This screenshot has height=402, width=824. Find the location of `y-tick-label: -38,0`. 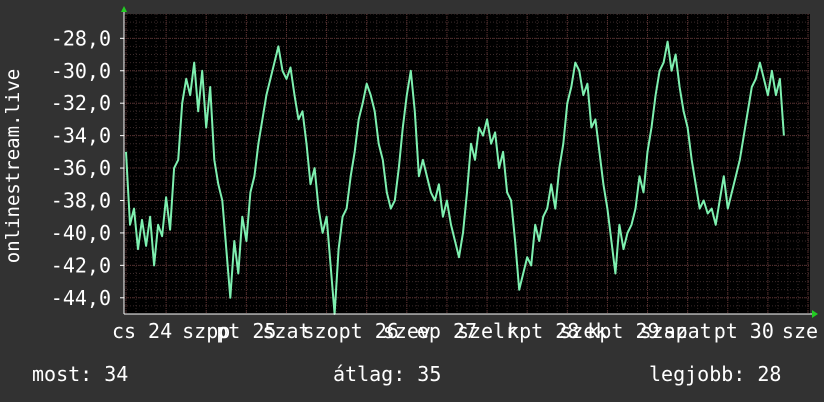

y-tick-label: -38,0 is located at coordinates (81, 200).